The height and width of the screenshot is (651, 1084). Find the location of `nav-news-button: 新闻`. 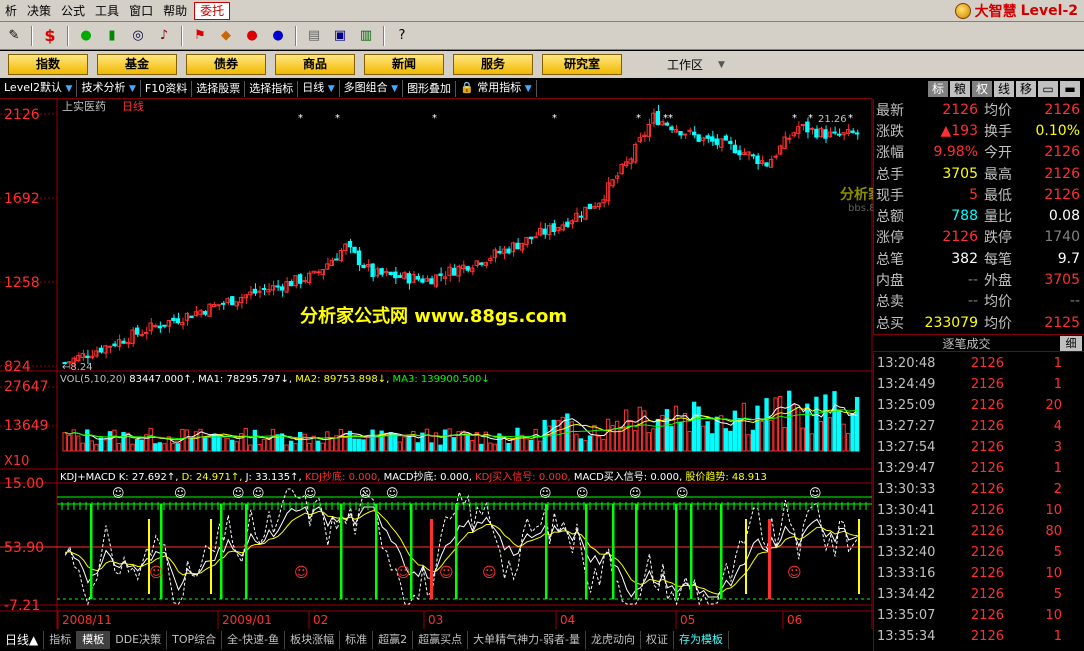

nav-news-button: 新闻 is located at coordinates (404, 64).